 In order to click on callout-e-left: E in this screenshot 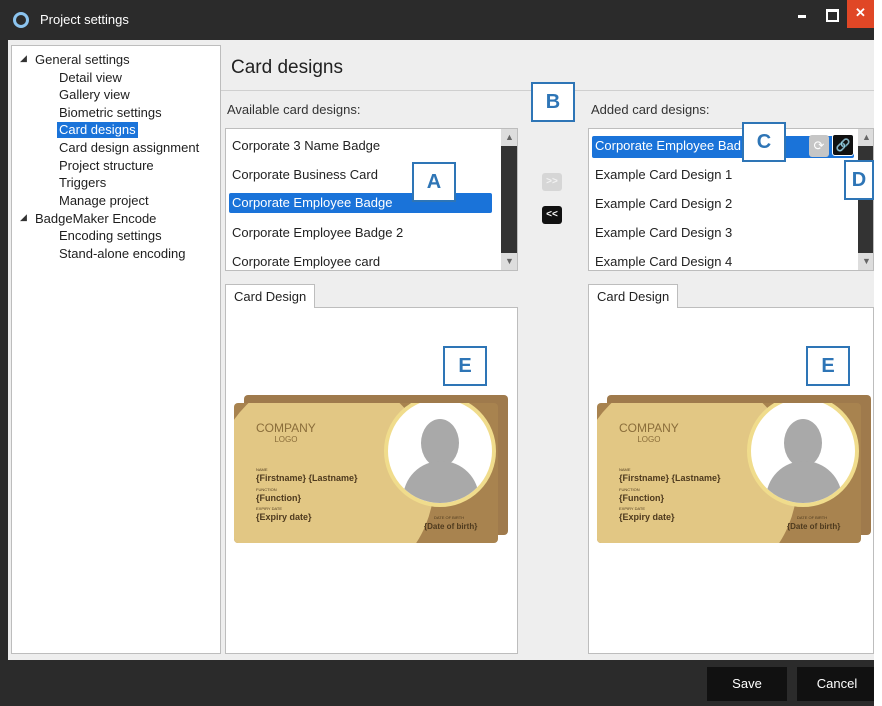, I will do `click(465, 366)`.